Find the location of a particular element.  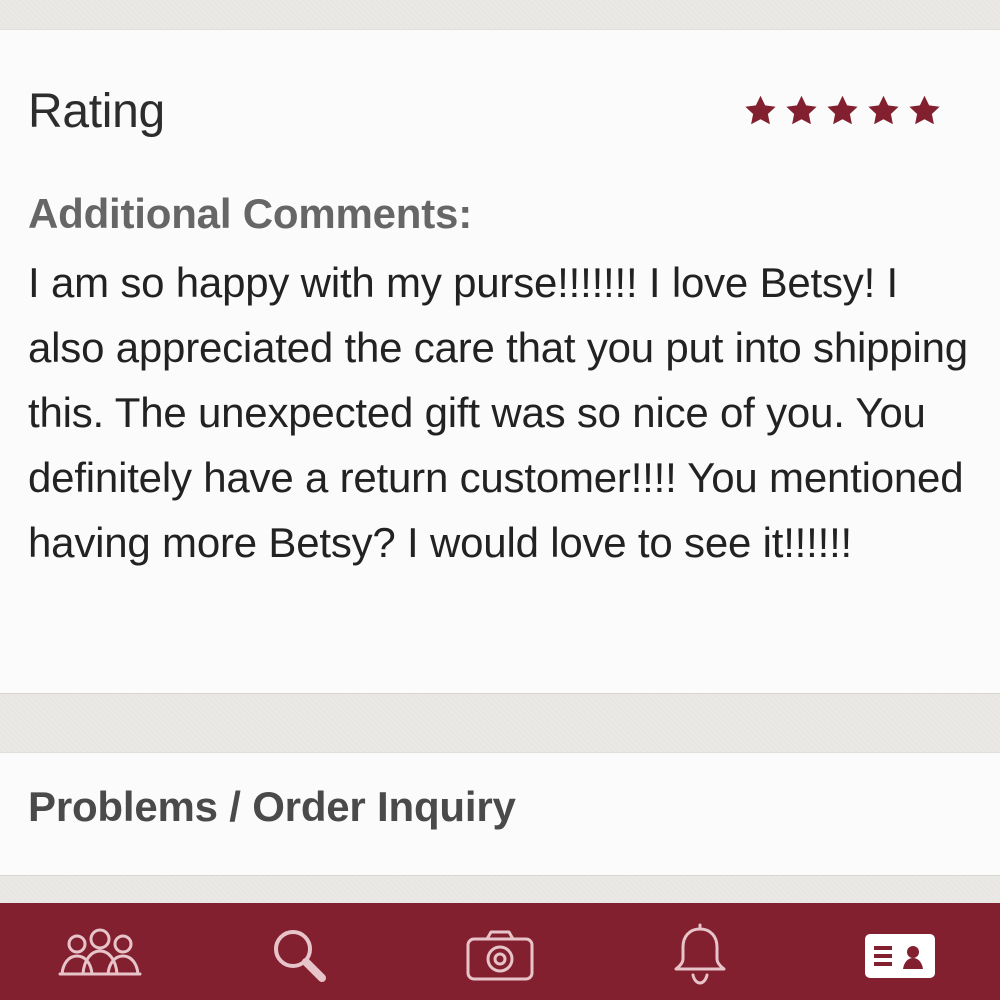

search-icon is located at coordinates (300, 956).